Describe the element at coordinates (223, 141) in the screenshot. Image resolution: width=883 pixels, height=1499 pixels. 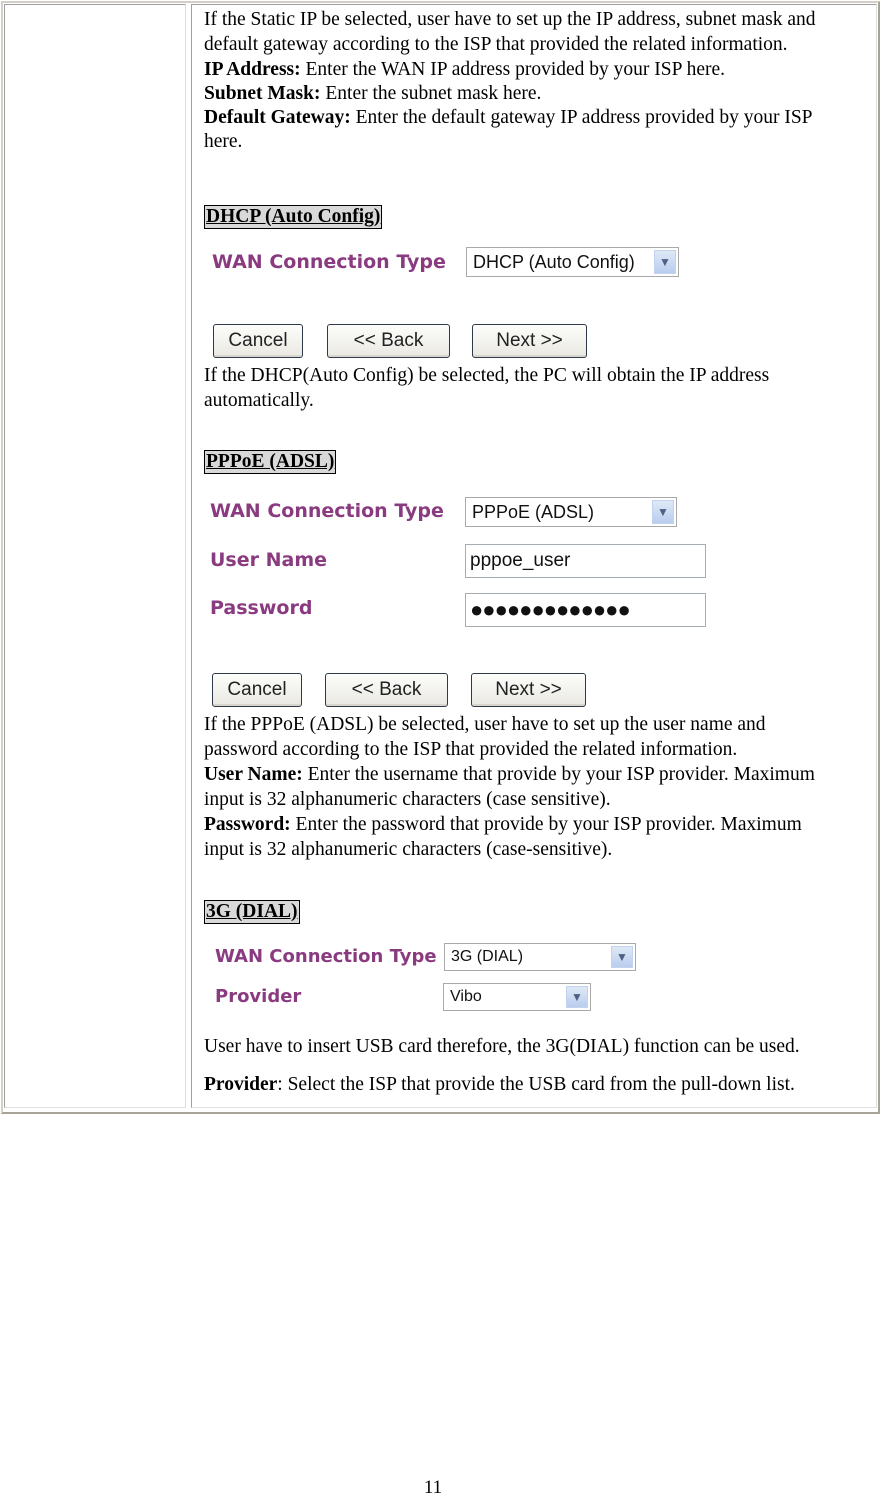
I see `gateway-desc-2: here.` at that location.